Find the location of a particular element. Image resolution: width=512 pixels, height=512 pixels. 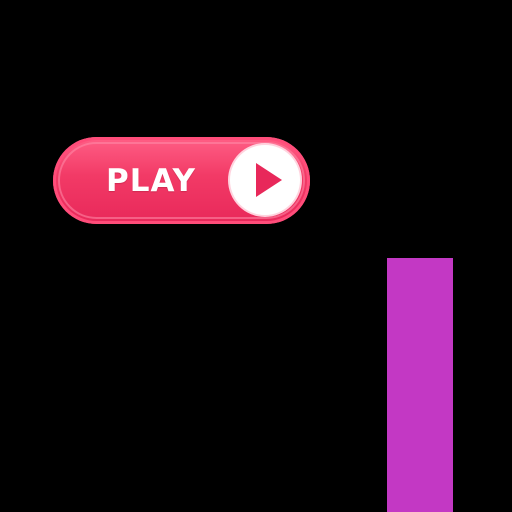

play-icon-circle is located at coordinates (265, 180).